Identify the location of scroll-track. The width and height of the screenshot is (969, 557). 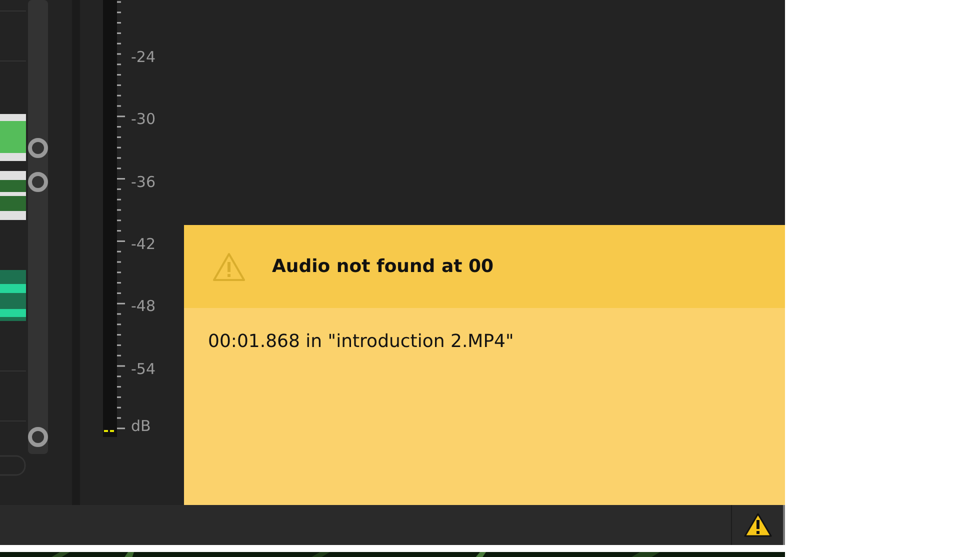
(38, 227).